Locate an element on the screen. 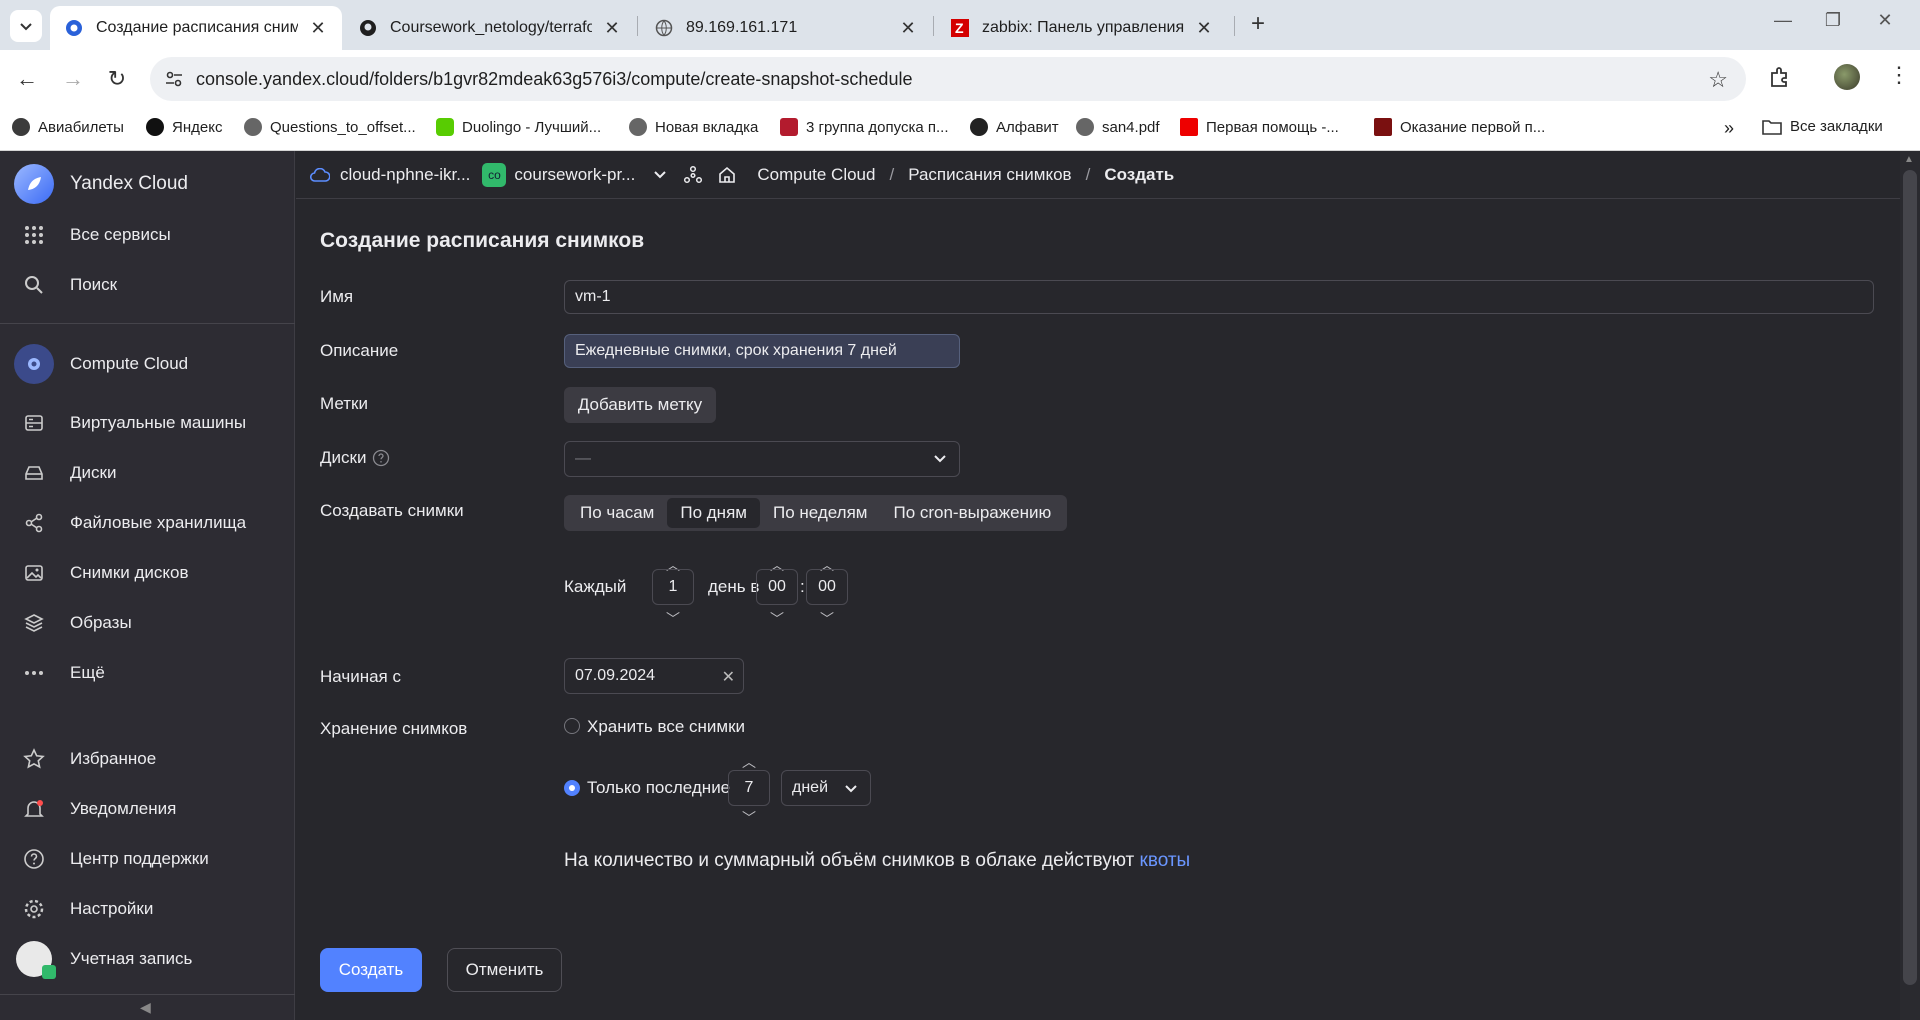 The width and height of the screenshot is (1920, 1020). disks-select: — is located at coordinates (762, 459).